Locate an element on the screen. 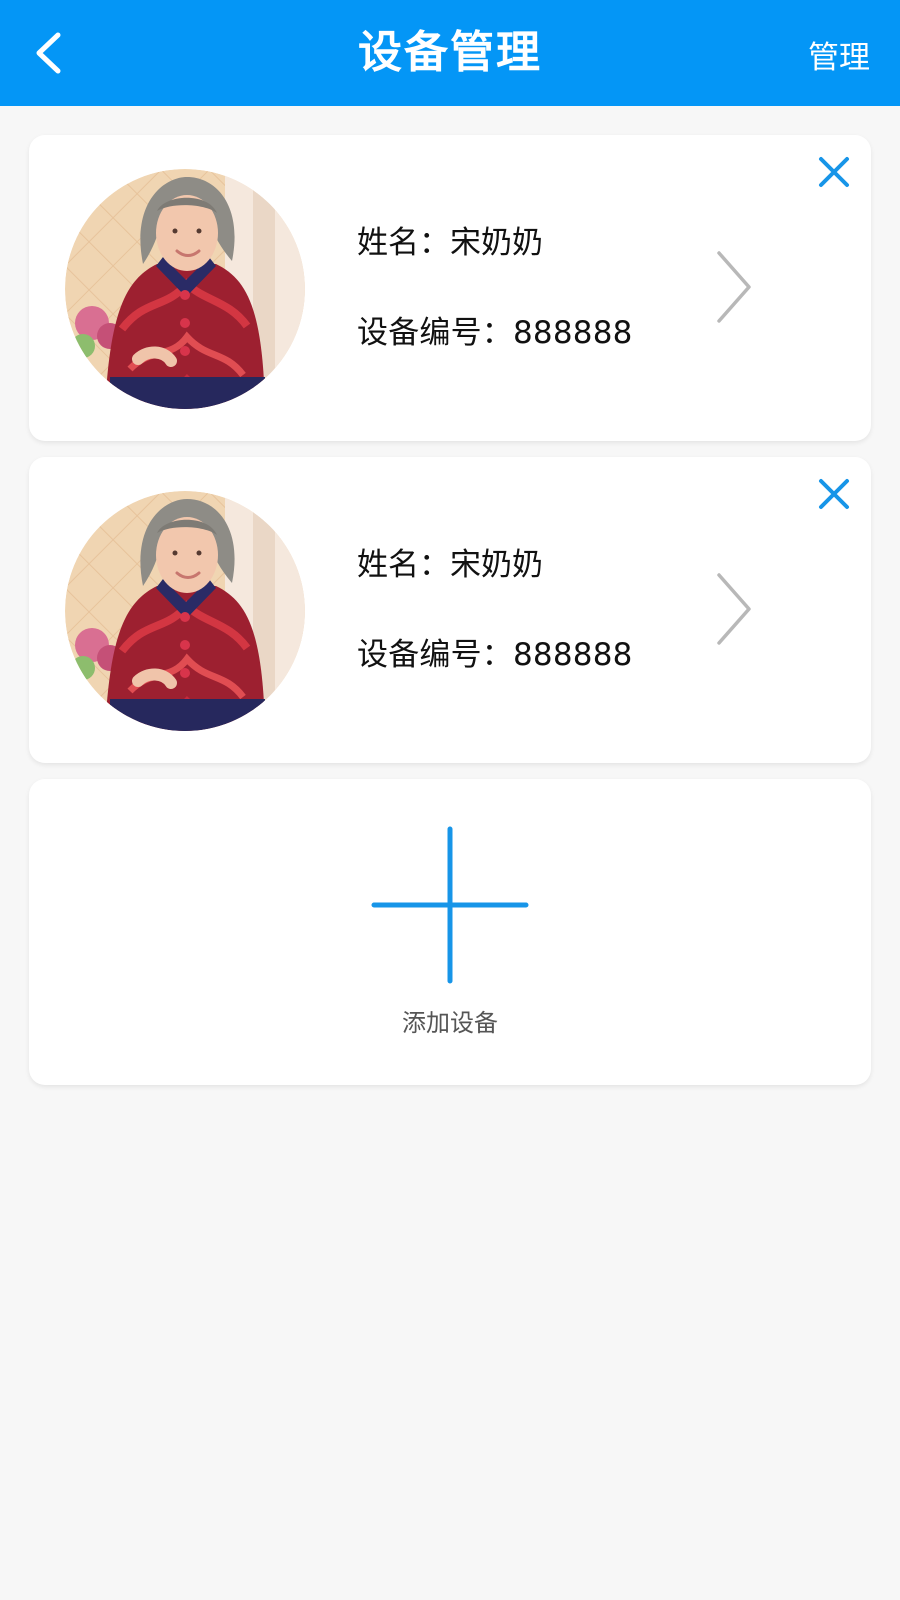 This screenshot has height=1600, width=900. page-title: 设备管理 is located at coordinates (450, 52).